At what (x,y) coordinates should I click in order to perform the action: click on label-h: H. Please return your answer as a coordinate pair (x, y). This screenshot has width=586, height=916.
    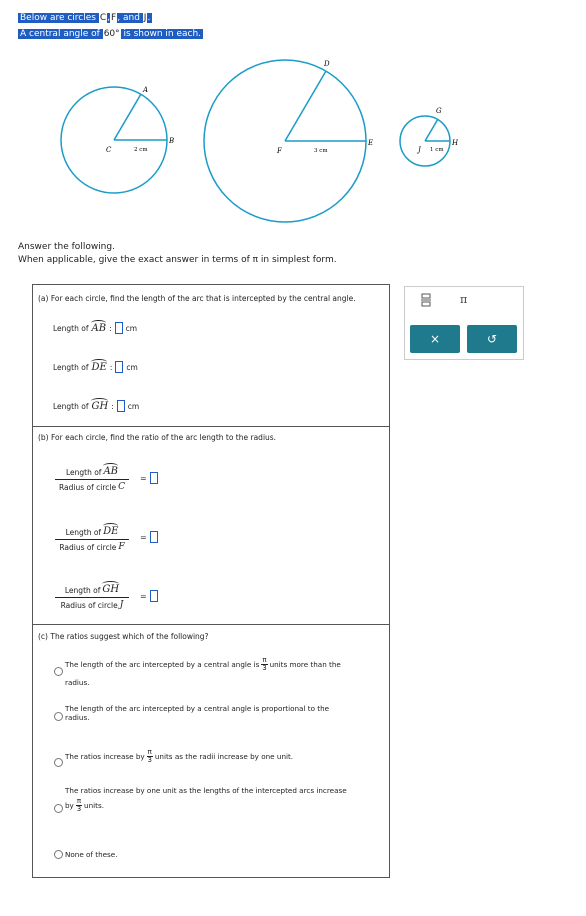
    Looking at the image, I should click on (455, 143).